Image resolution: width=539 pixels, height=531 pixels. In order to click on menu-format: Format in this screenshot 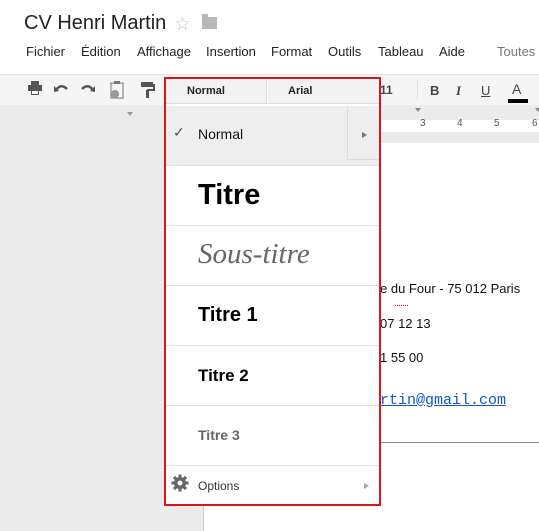, I will do `click(291, 51)`.